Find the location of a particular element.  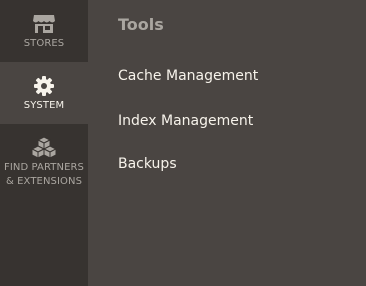

sidebar-item-find-partners: FIND PARTNERS & EXTENSIONS is located at coordinates (44, 160).